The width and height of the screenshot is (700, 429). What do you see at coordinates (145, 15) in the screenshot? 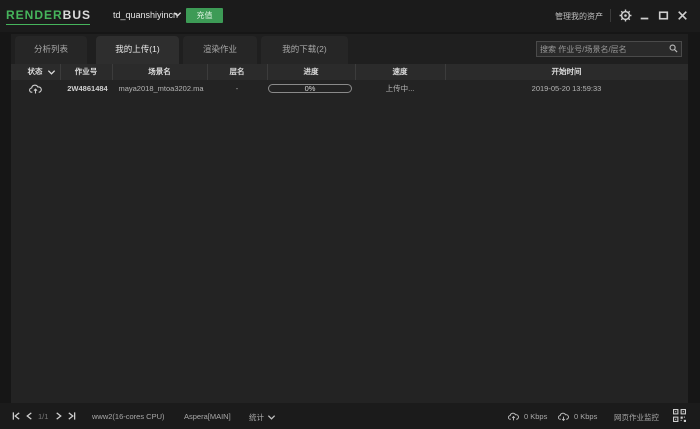
I see `username: td_quanshiyincn` at bounding box center [145, 15].